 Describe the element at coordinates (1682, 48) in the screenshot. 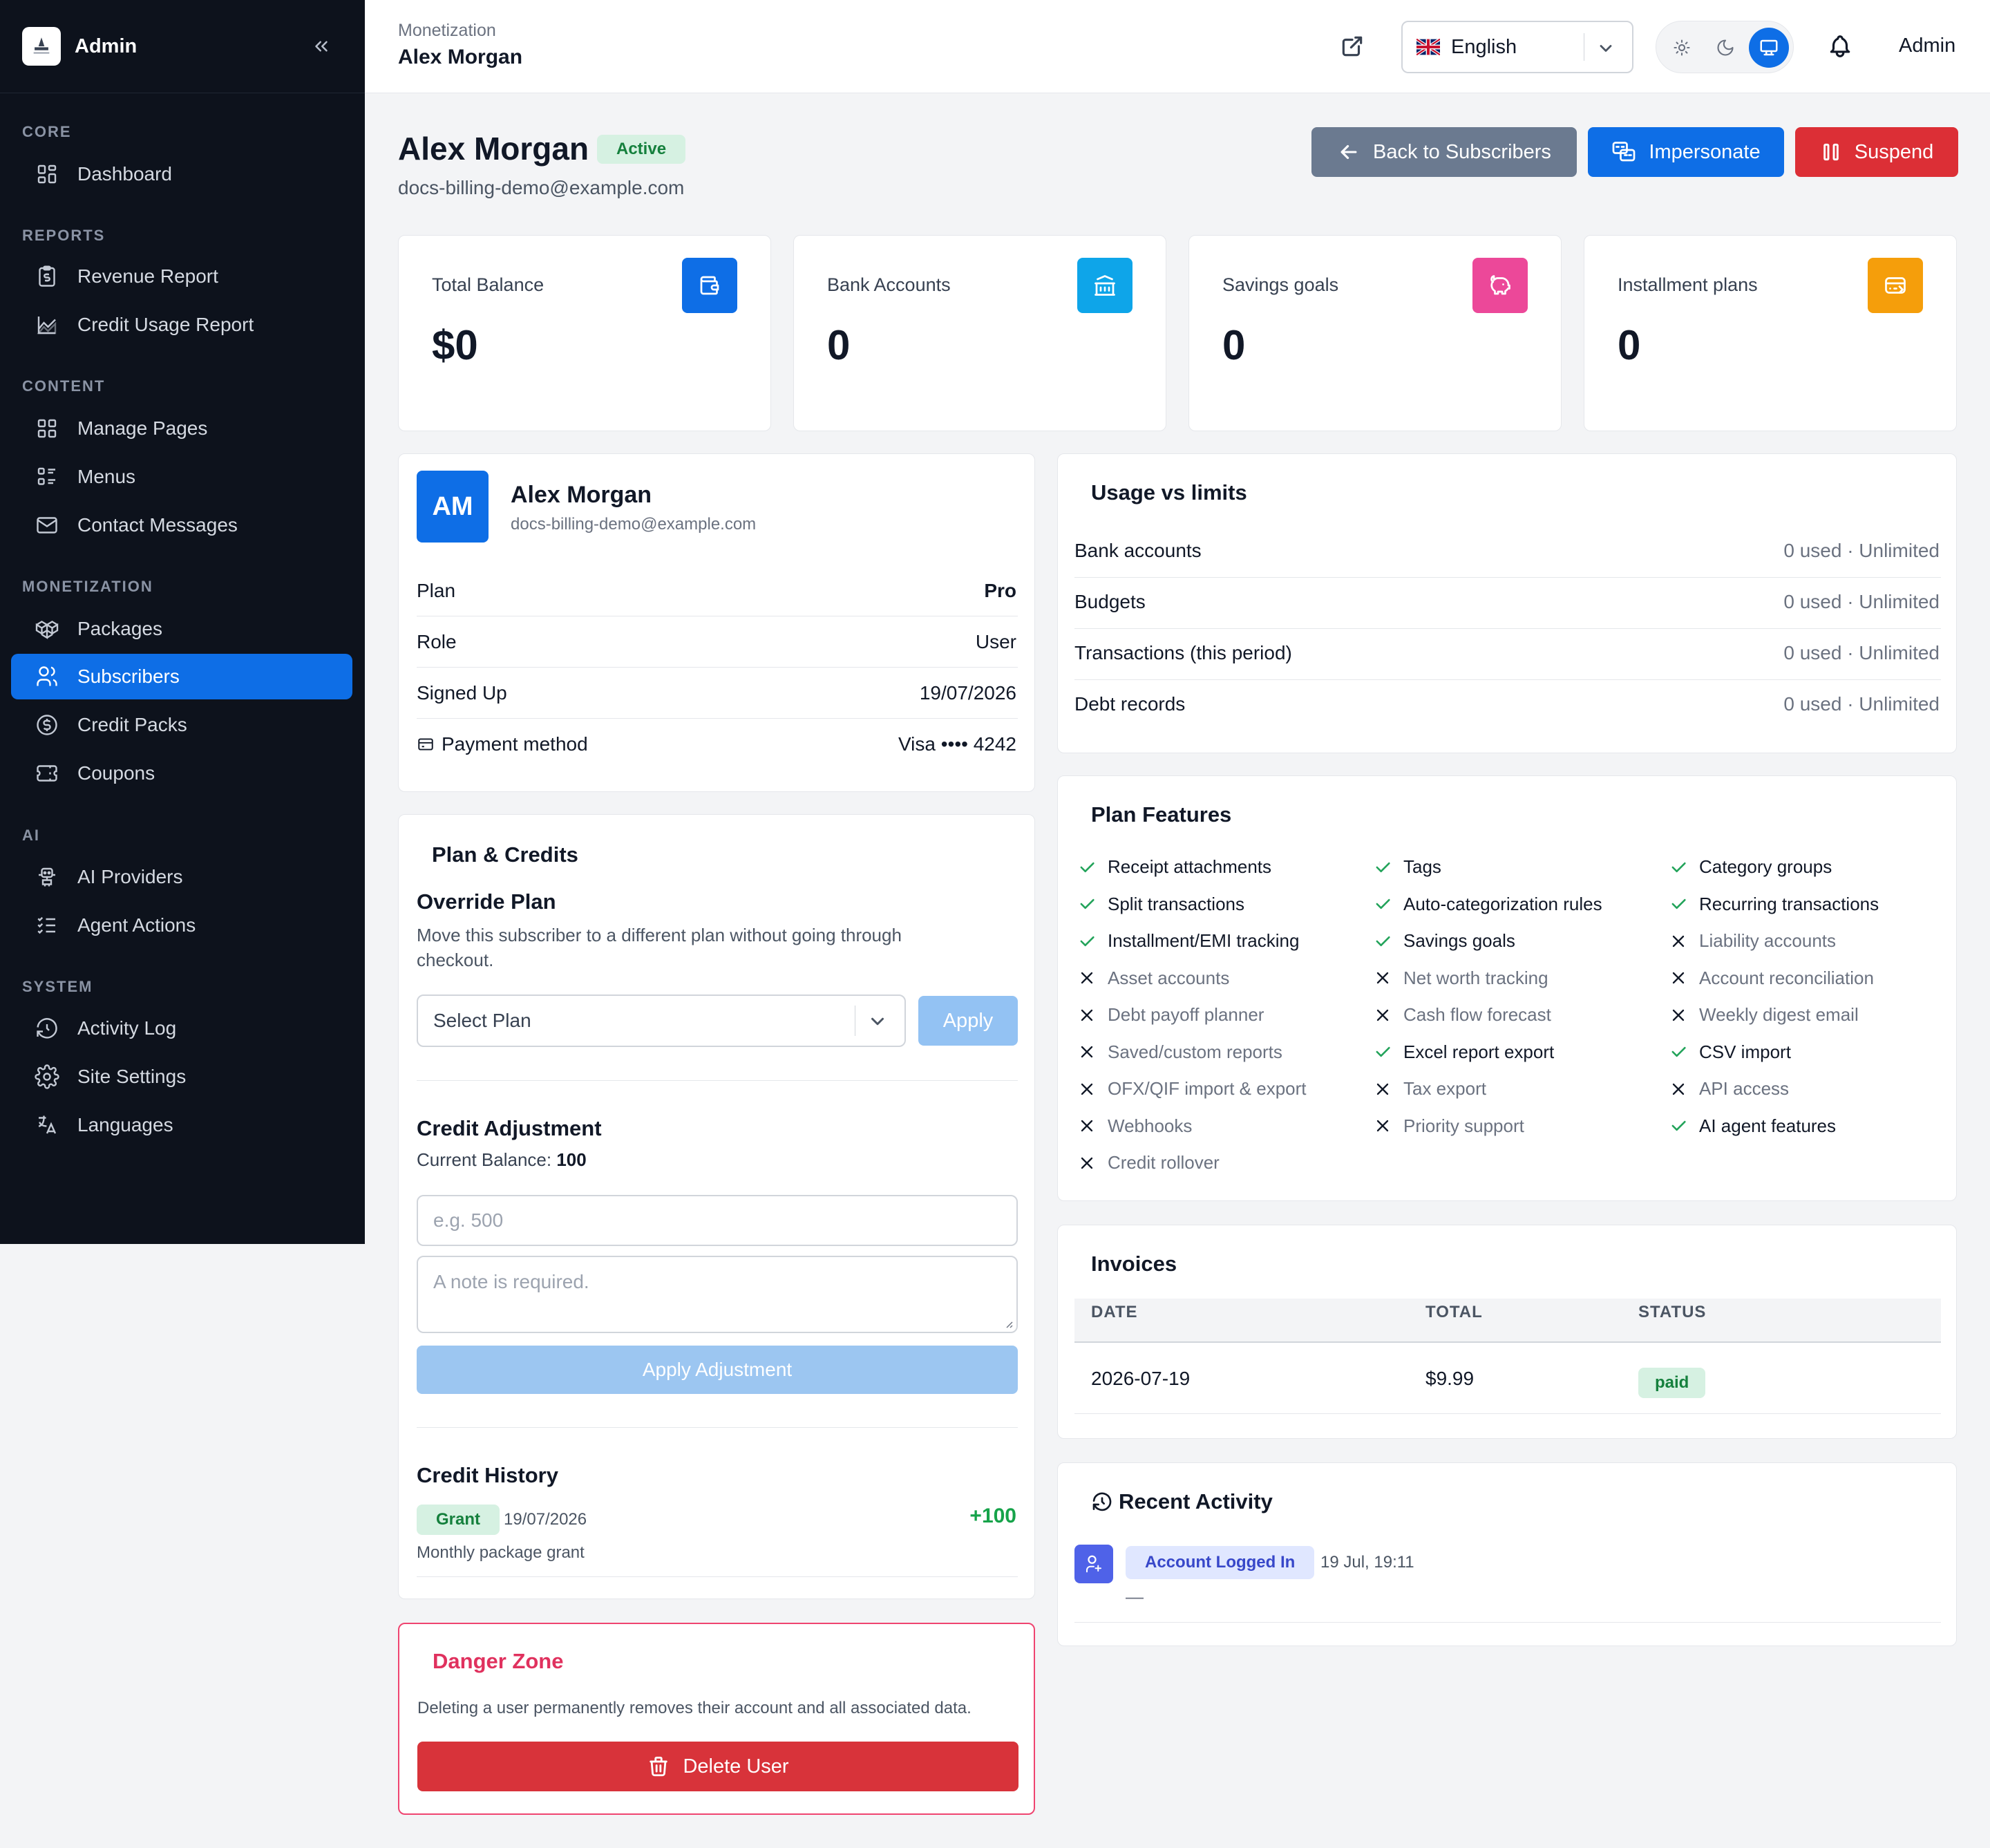

I see `sun-icon` at that location.